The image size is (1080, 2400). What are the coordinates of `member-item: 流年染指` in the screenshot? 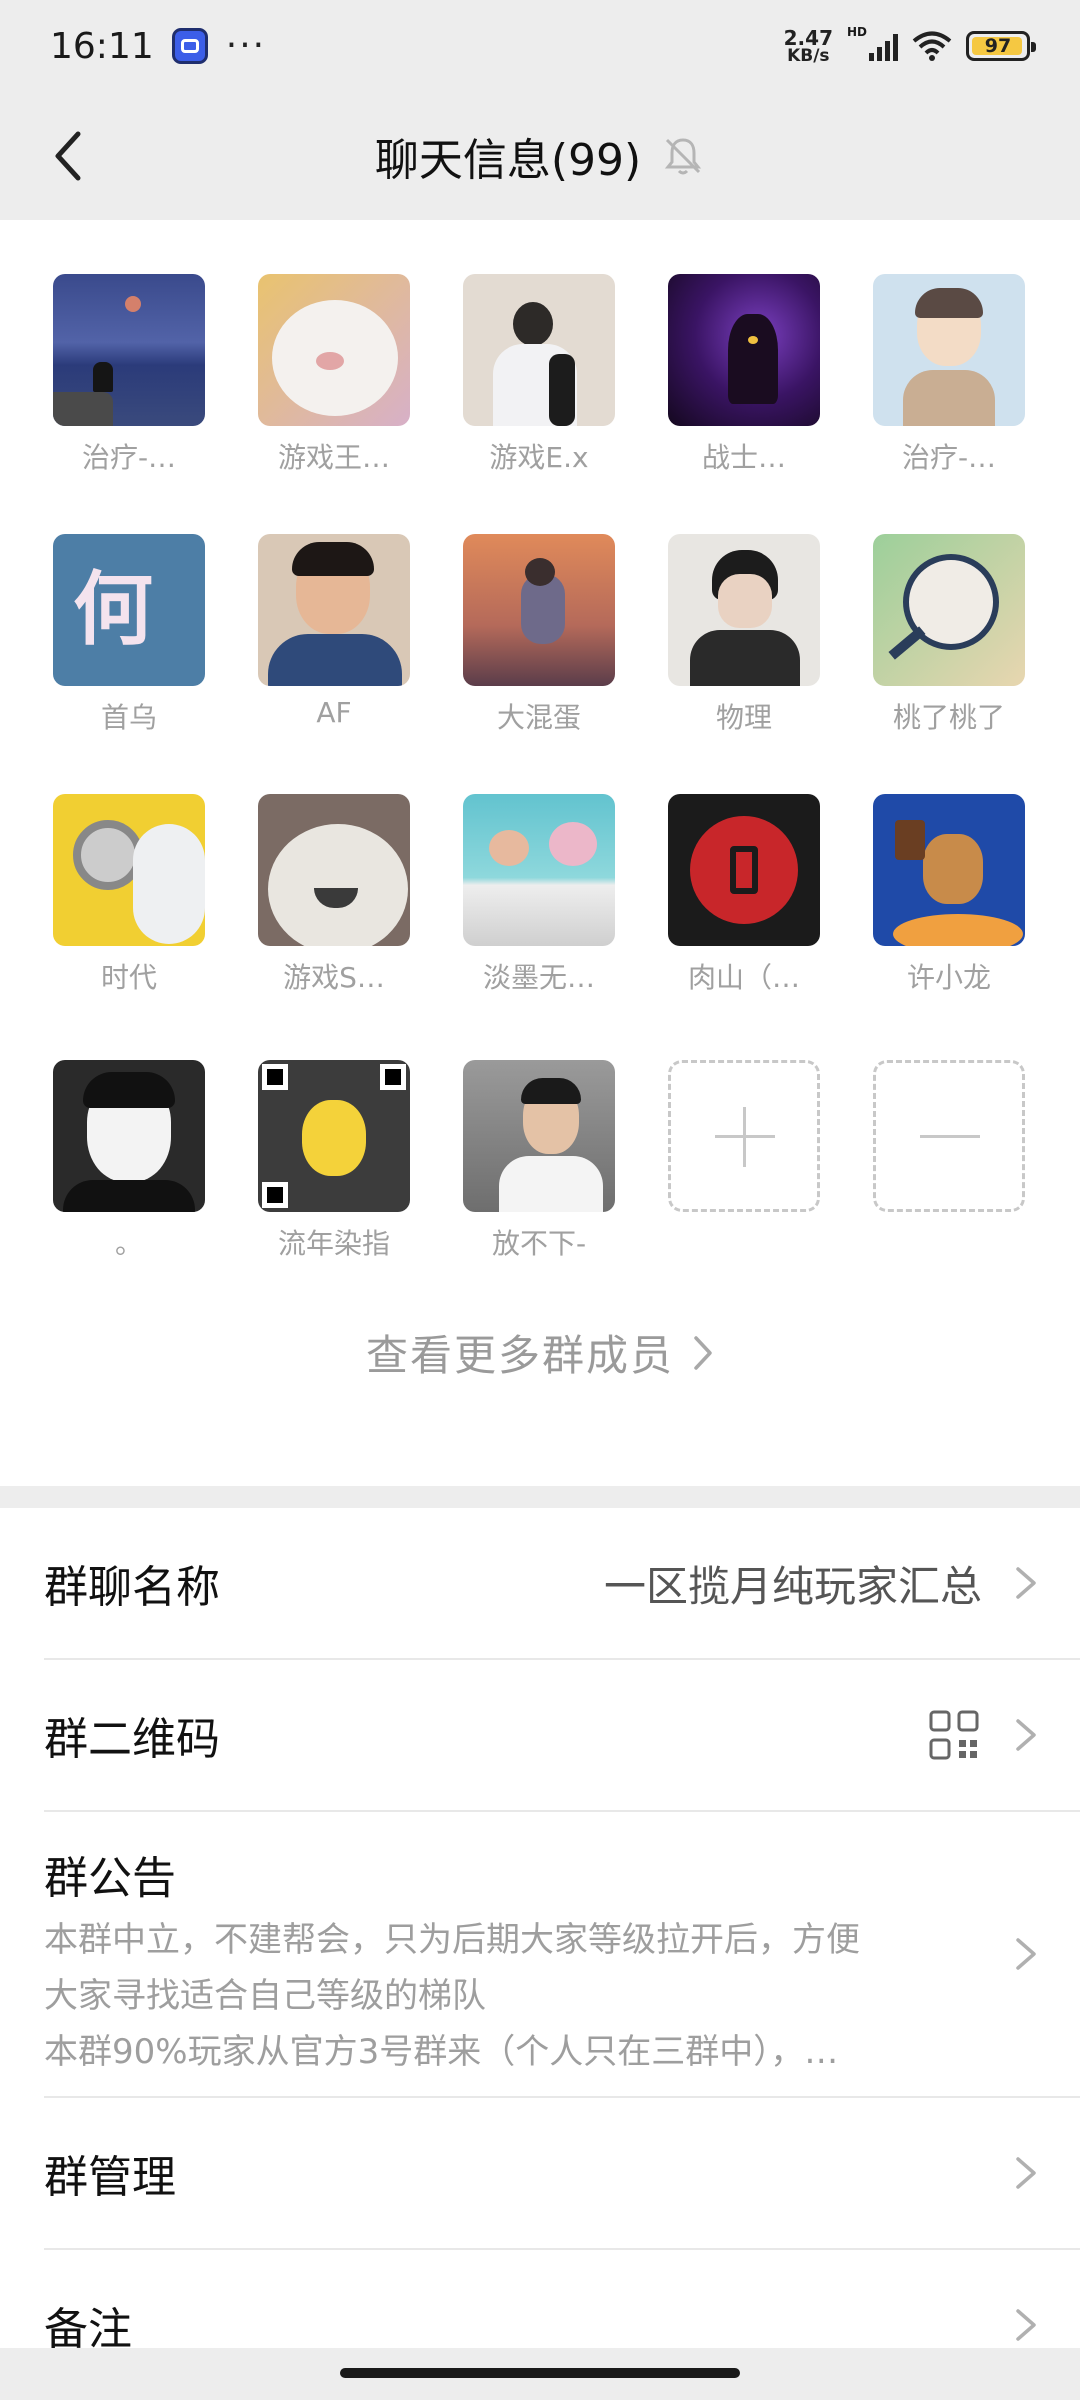 It's located at (334, 1161).